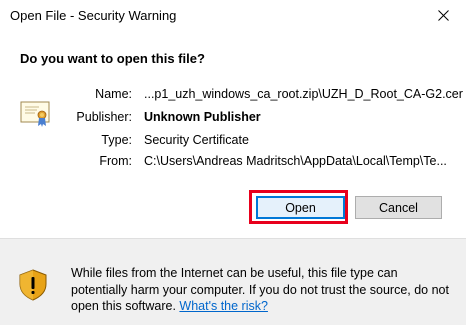 The height and width of the screenshot is (325, 466). I want to click on type-row: Type: Security Certificate, so click(265, 142).